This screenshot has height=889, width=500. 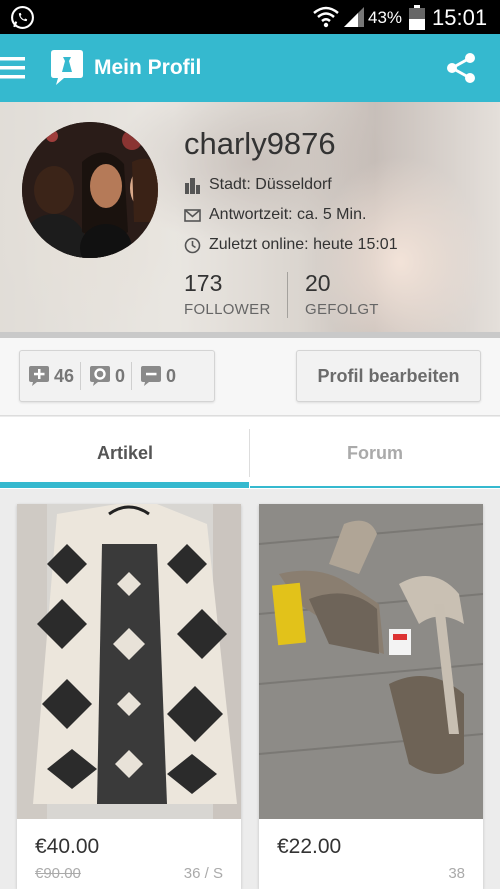 What do you see at coordinates (417, 17) in the screenshot?
I see `battery-icon` at bounding box center [417, 17].